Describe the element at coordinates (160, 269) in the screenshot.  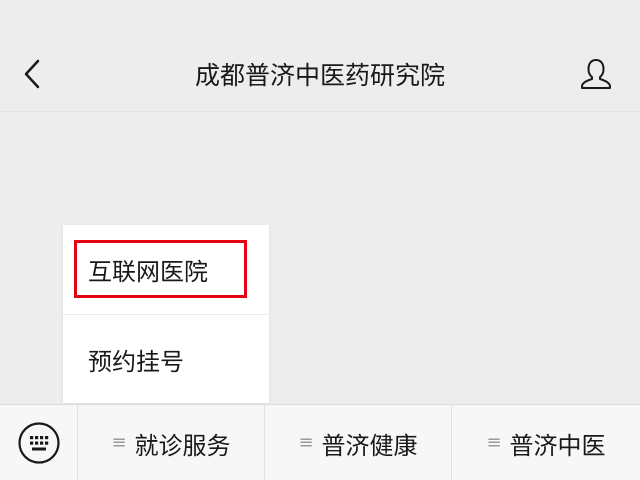
I see `highlight-box` at that location.